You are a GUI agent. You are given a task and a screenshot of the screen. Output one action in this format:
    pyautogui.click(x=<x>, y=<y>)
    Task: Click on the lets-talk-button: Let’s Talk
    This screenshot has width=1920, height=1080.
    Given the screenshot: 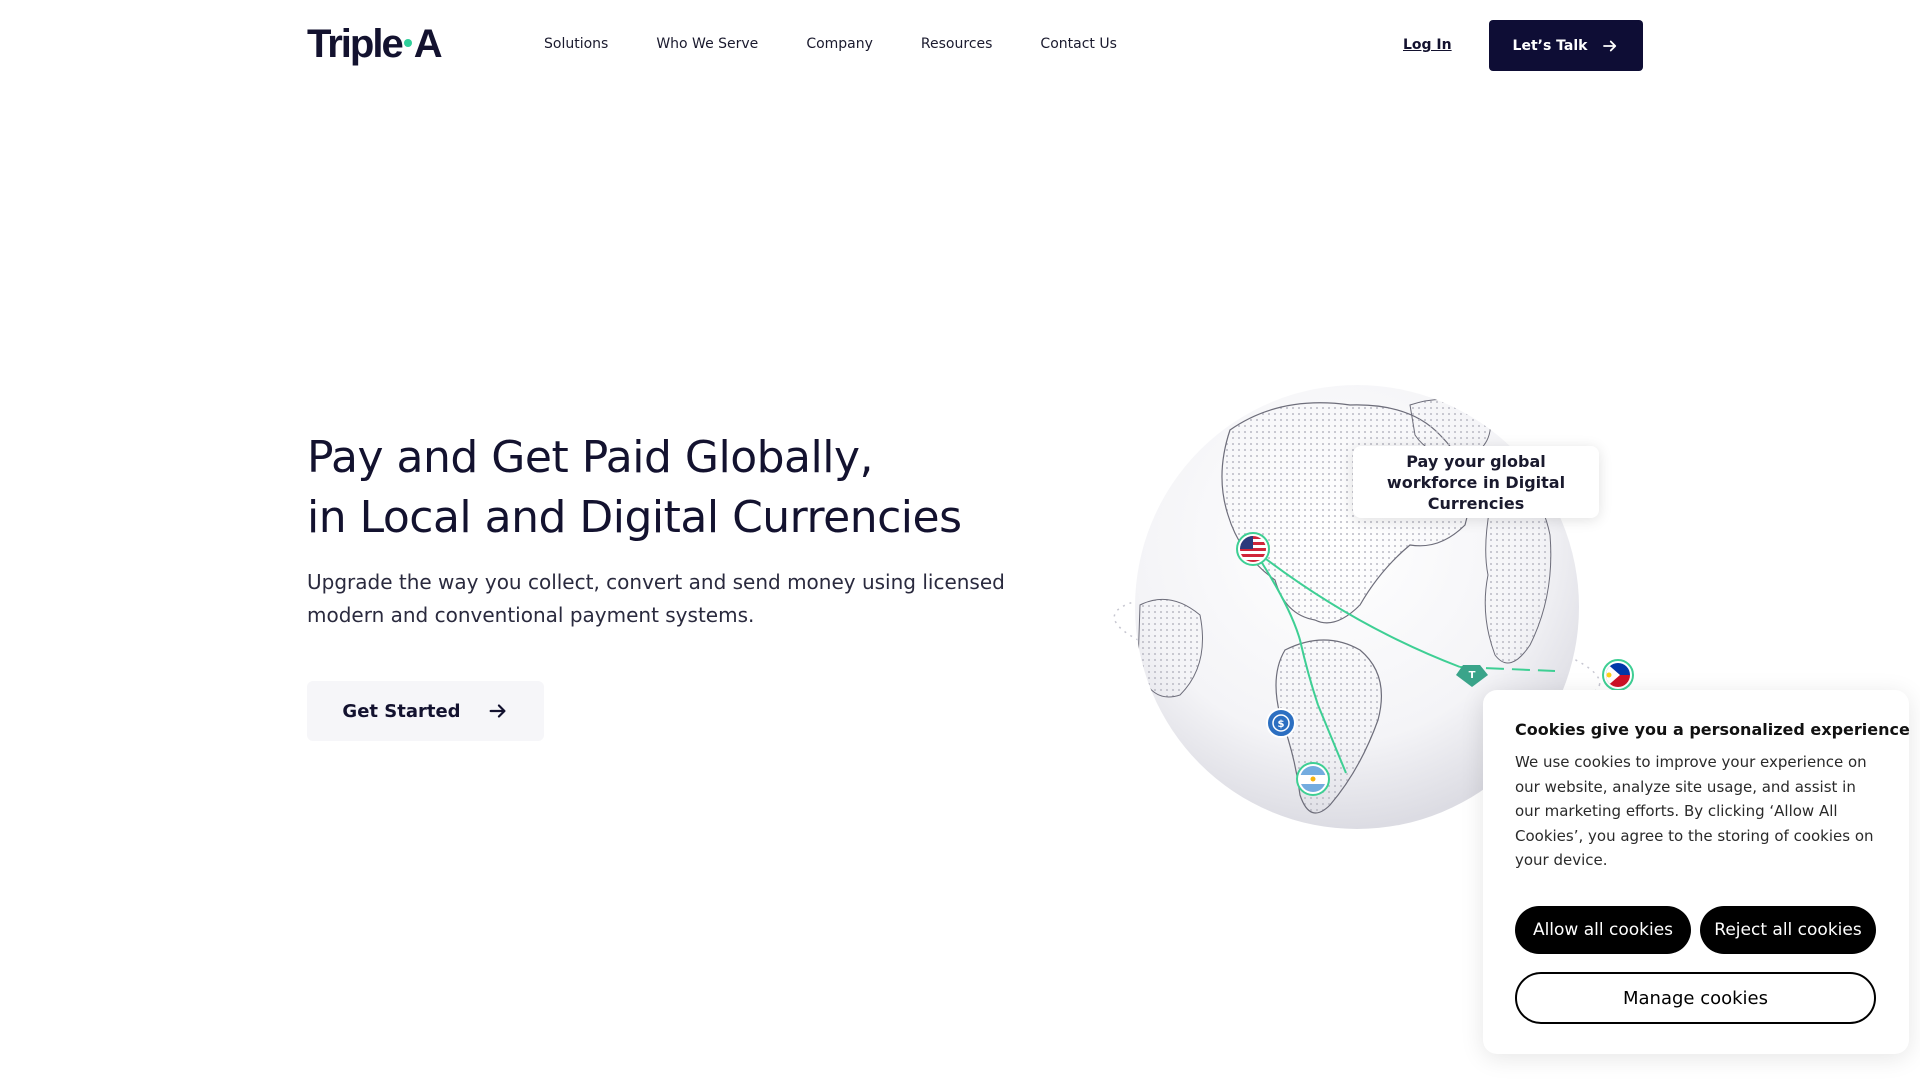 What is the action you would take?
    pyautogui.click(x=1566, y=45)
    